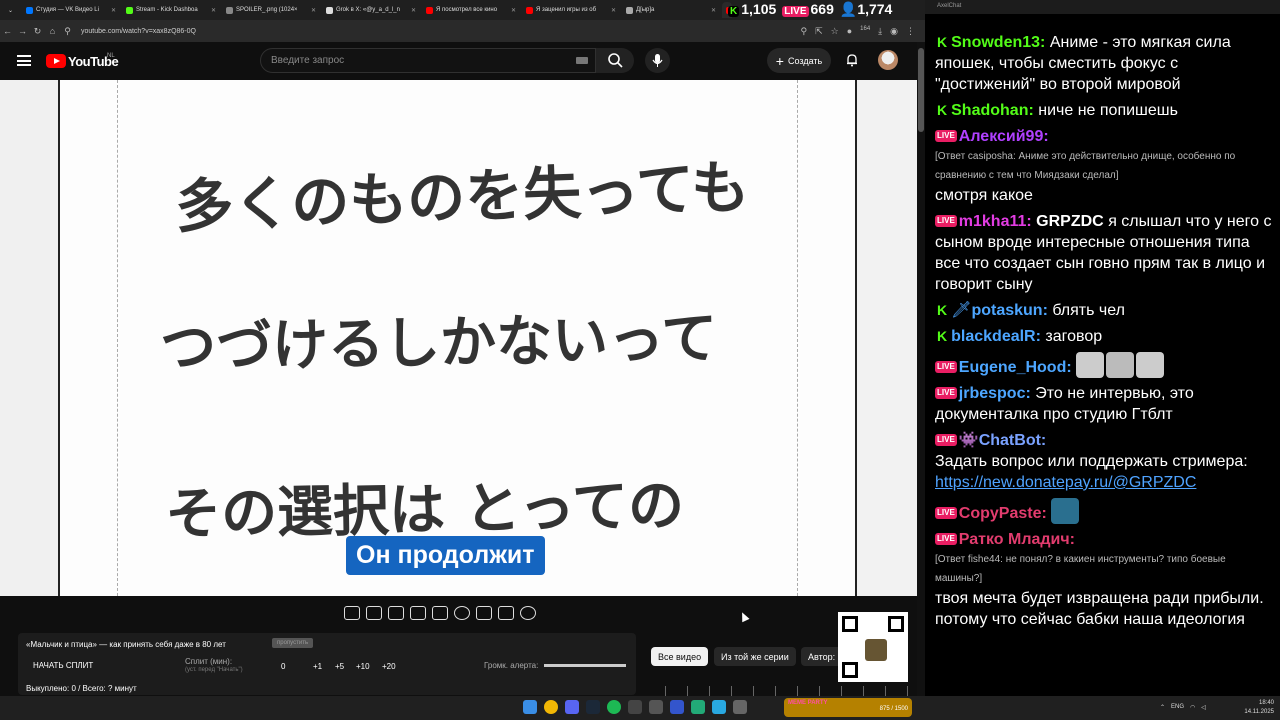  What do you see at coordinates (755, 656) in the screenshot?
I see `chip-same-series: Из той же серии` at bounding box center [755, 656].